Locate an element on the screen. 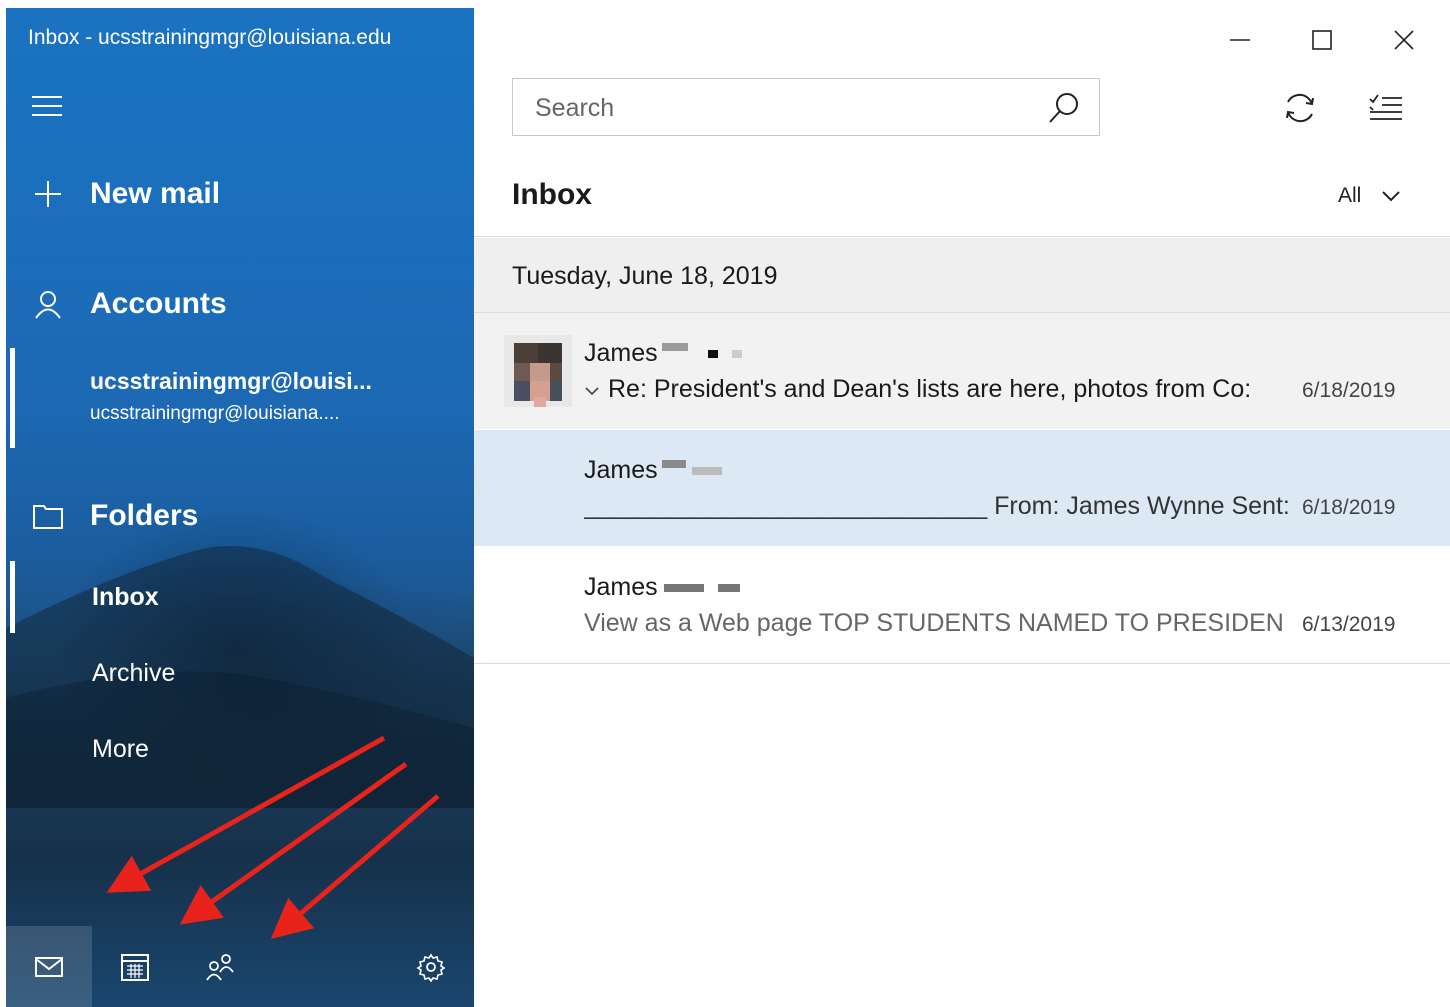 The height and width of the screenshot is (1007, 1450). date-group-header: Tuesday, June 18, 2019 is located at coordinates (962, 275).